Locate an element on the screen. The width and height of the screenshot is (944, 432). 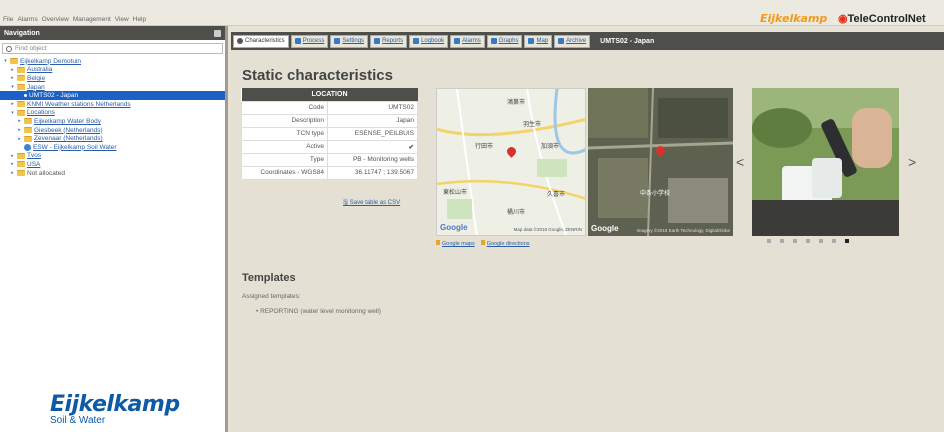
tree-item: ▸ Zevenaar (Netherlands) is located at coordinates (112, 138).